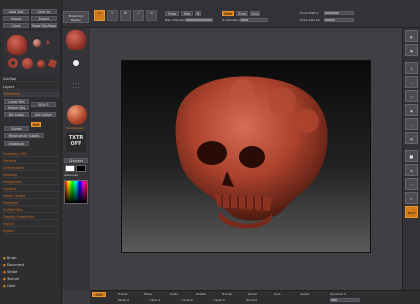  What do you see at coordinates (16, 107) in the screenshot?
I see `higher-res-button: Higher Res` at bounding box center [16, 107].